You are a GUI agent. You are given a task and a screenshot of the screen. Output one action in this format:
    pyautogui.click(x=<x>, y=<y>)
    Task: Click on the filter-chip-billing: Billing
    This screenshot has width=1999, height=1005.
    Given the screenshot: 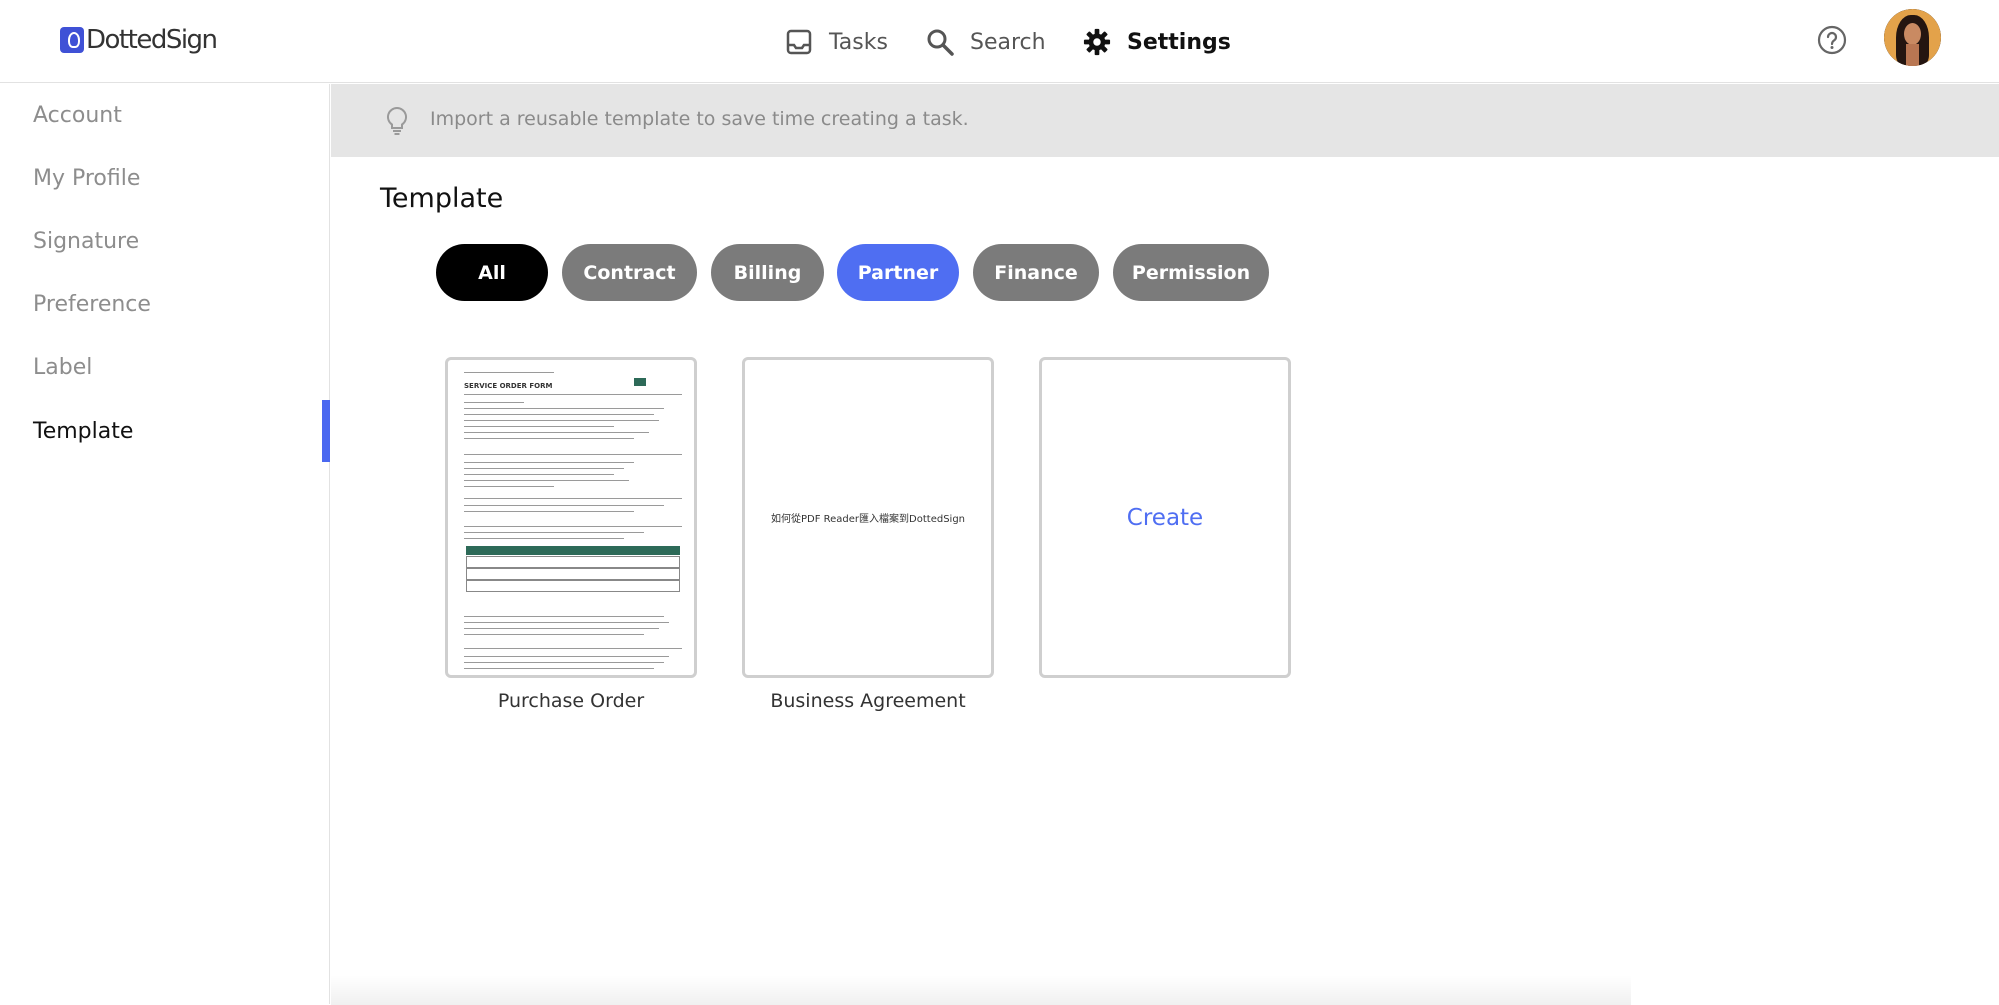 What is the action you would take?
    pyautogui.click(x=767, y=272)
    